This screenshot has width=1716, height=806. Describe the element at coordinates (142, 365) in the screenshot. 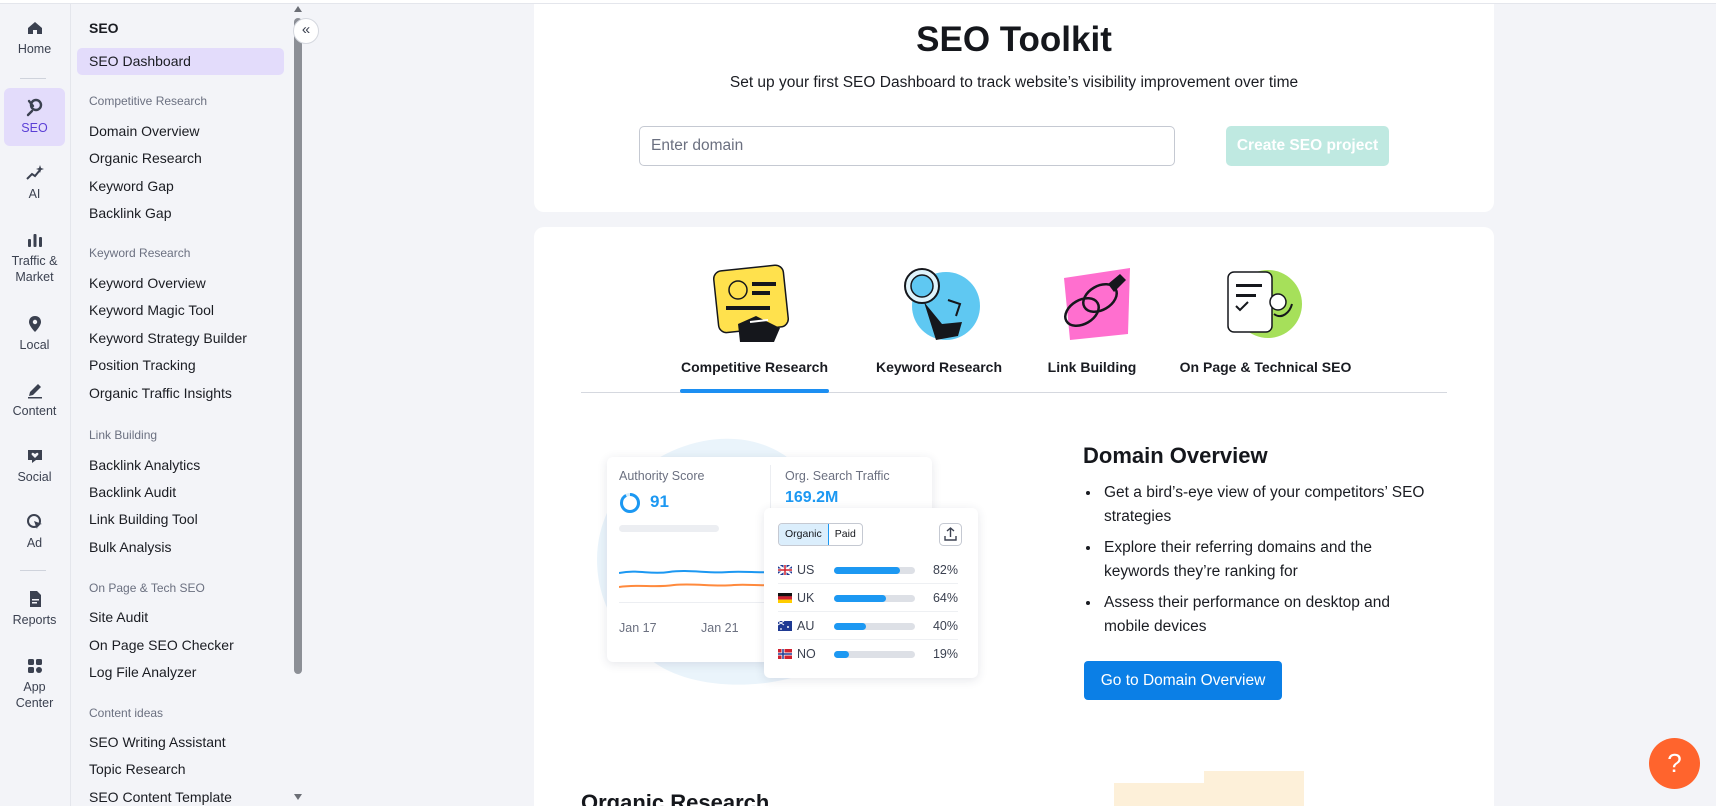

I see `nav-item-position-tracking: Position Tracking` at that location.